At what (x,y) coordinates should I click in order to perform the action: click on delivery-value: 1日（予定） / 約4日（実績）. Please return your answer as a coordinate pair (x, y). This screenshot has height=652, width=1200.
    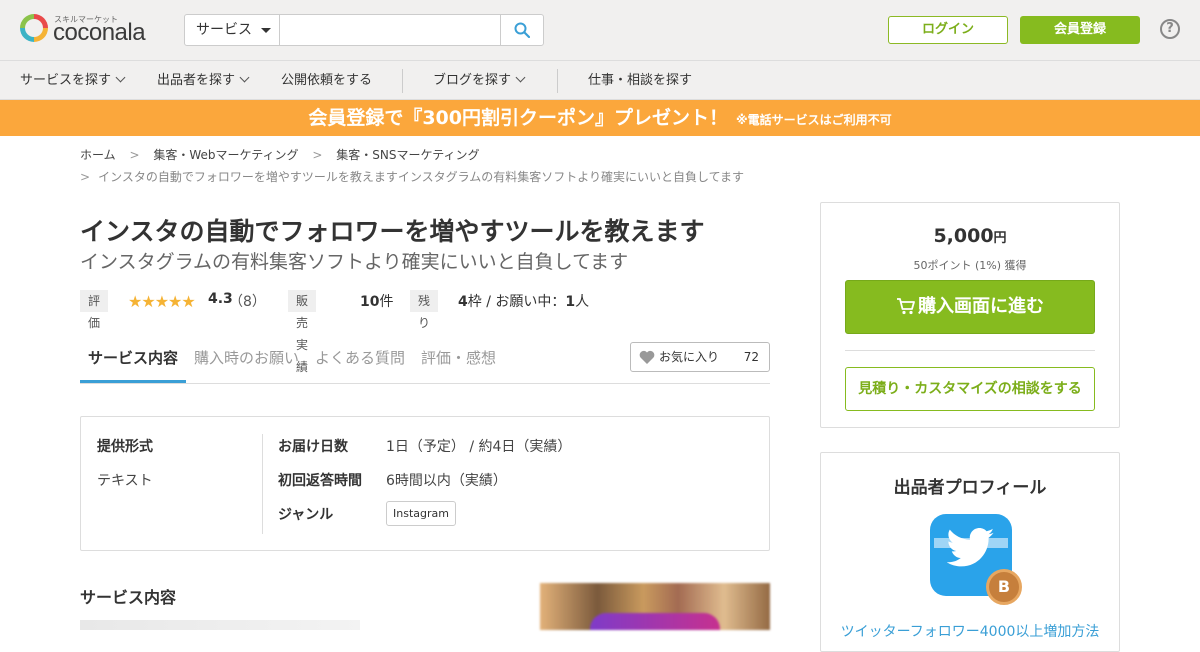
    Looking at the image, I should click on (479, 447).